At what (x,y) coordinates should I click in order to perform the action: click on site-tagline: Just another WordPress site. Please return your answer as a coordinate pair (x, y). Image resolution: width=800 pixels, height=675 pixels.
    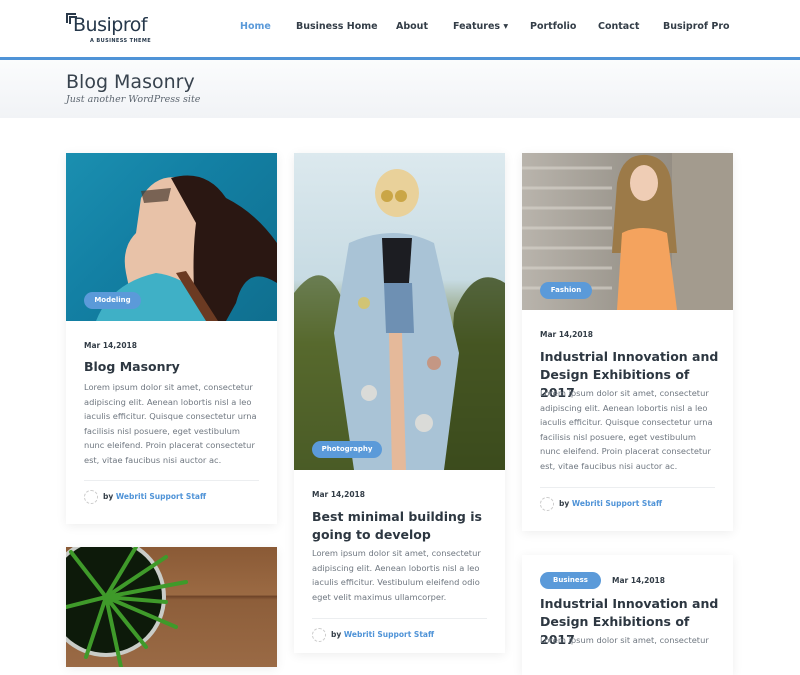
    Looking at the image, I should click on (133, 99).